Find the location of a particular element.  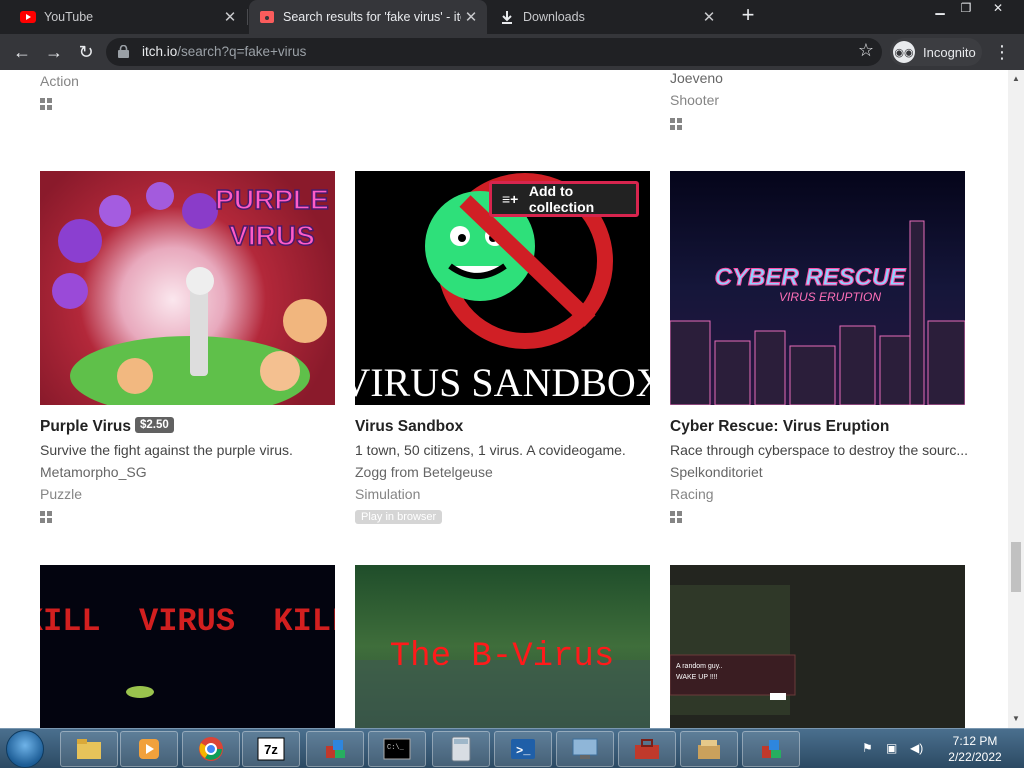

tab-title: Search results for 'fake virus' - itc is located at coordinates (372, 17).